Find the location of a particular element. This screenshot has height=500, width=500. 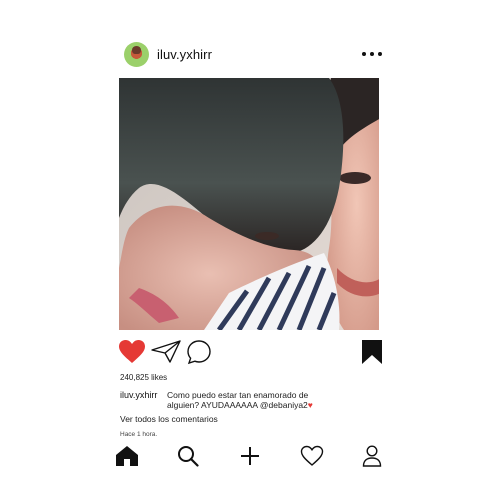

add-icon is located at coordinates (250, 456).